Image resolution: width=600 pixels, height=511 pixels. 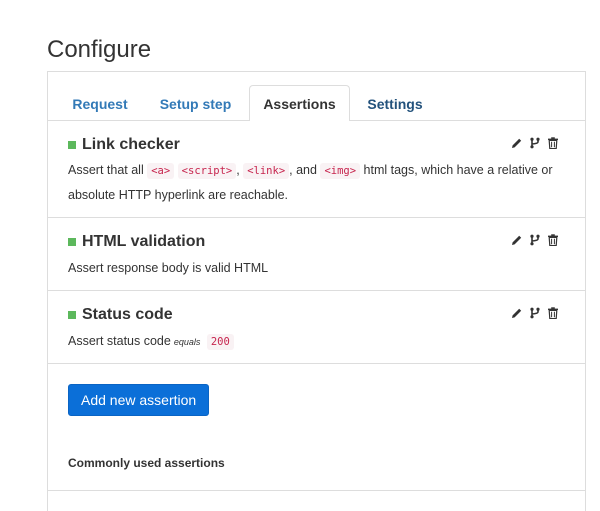 What do you see at coordinates (220, 342) in the screenshot?
I see `status-value-code: 200` at bounding box center [220, 342].